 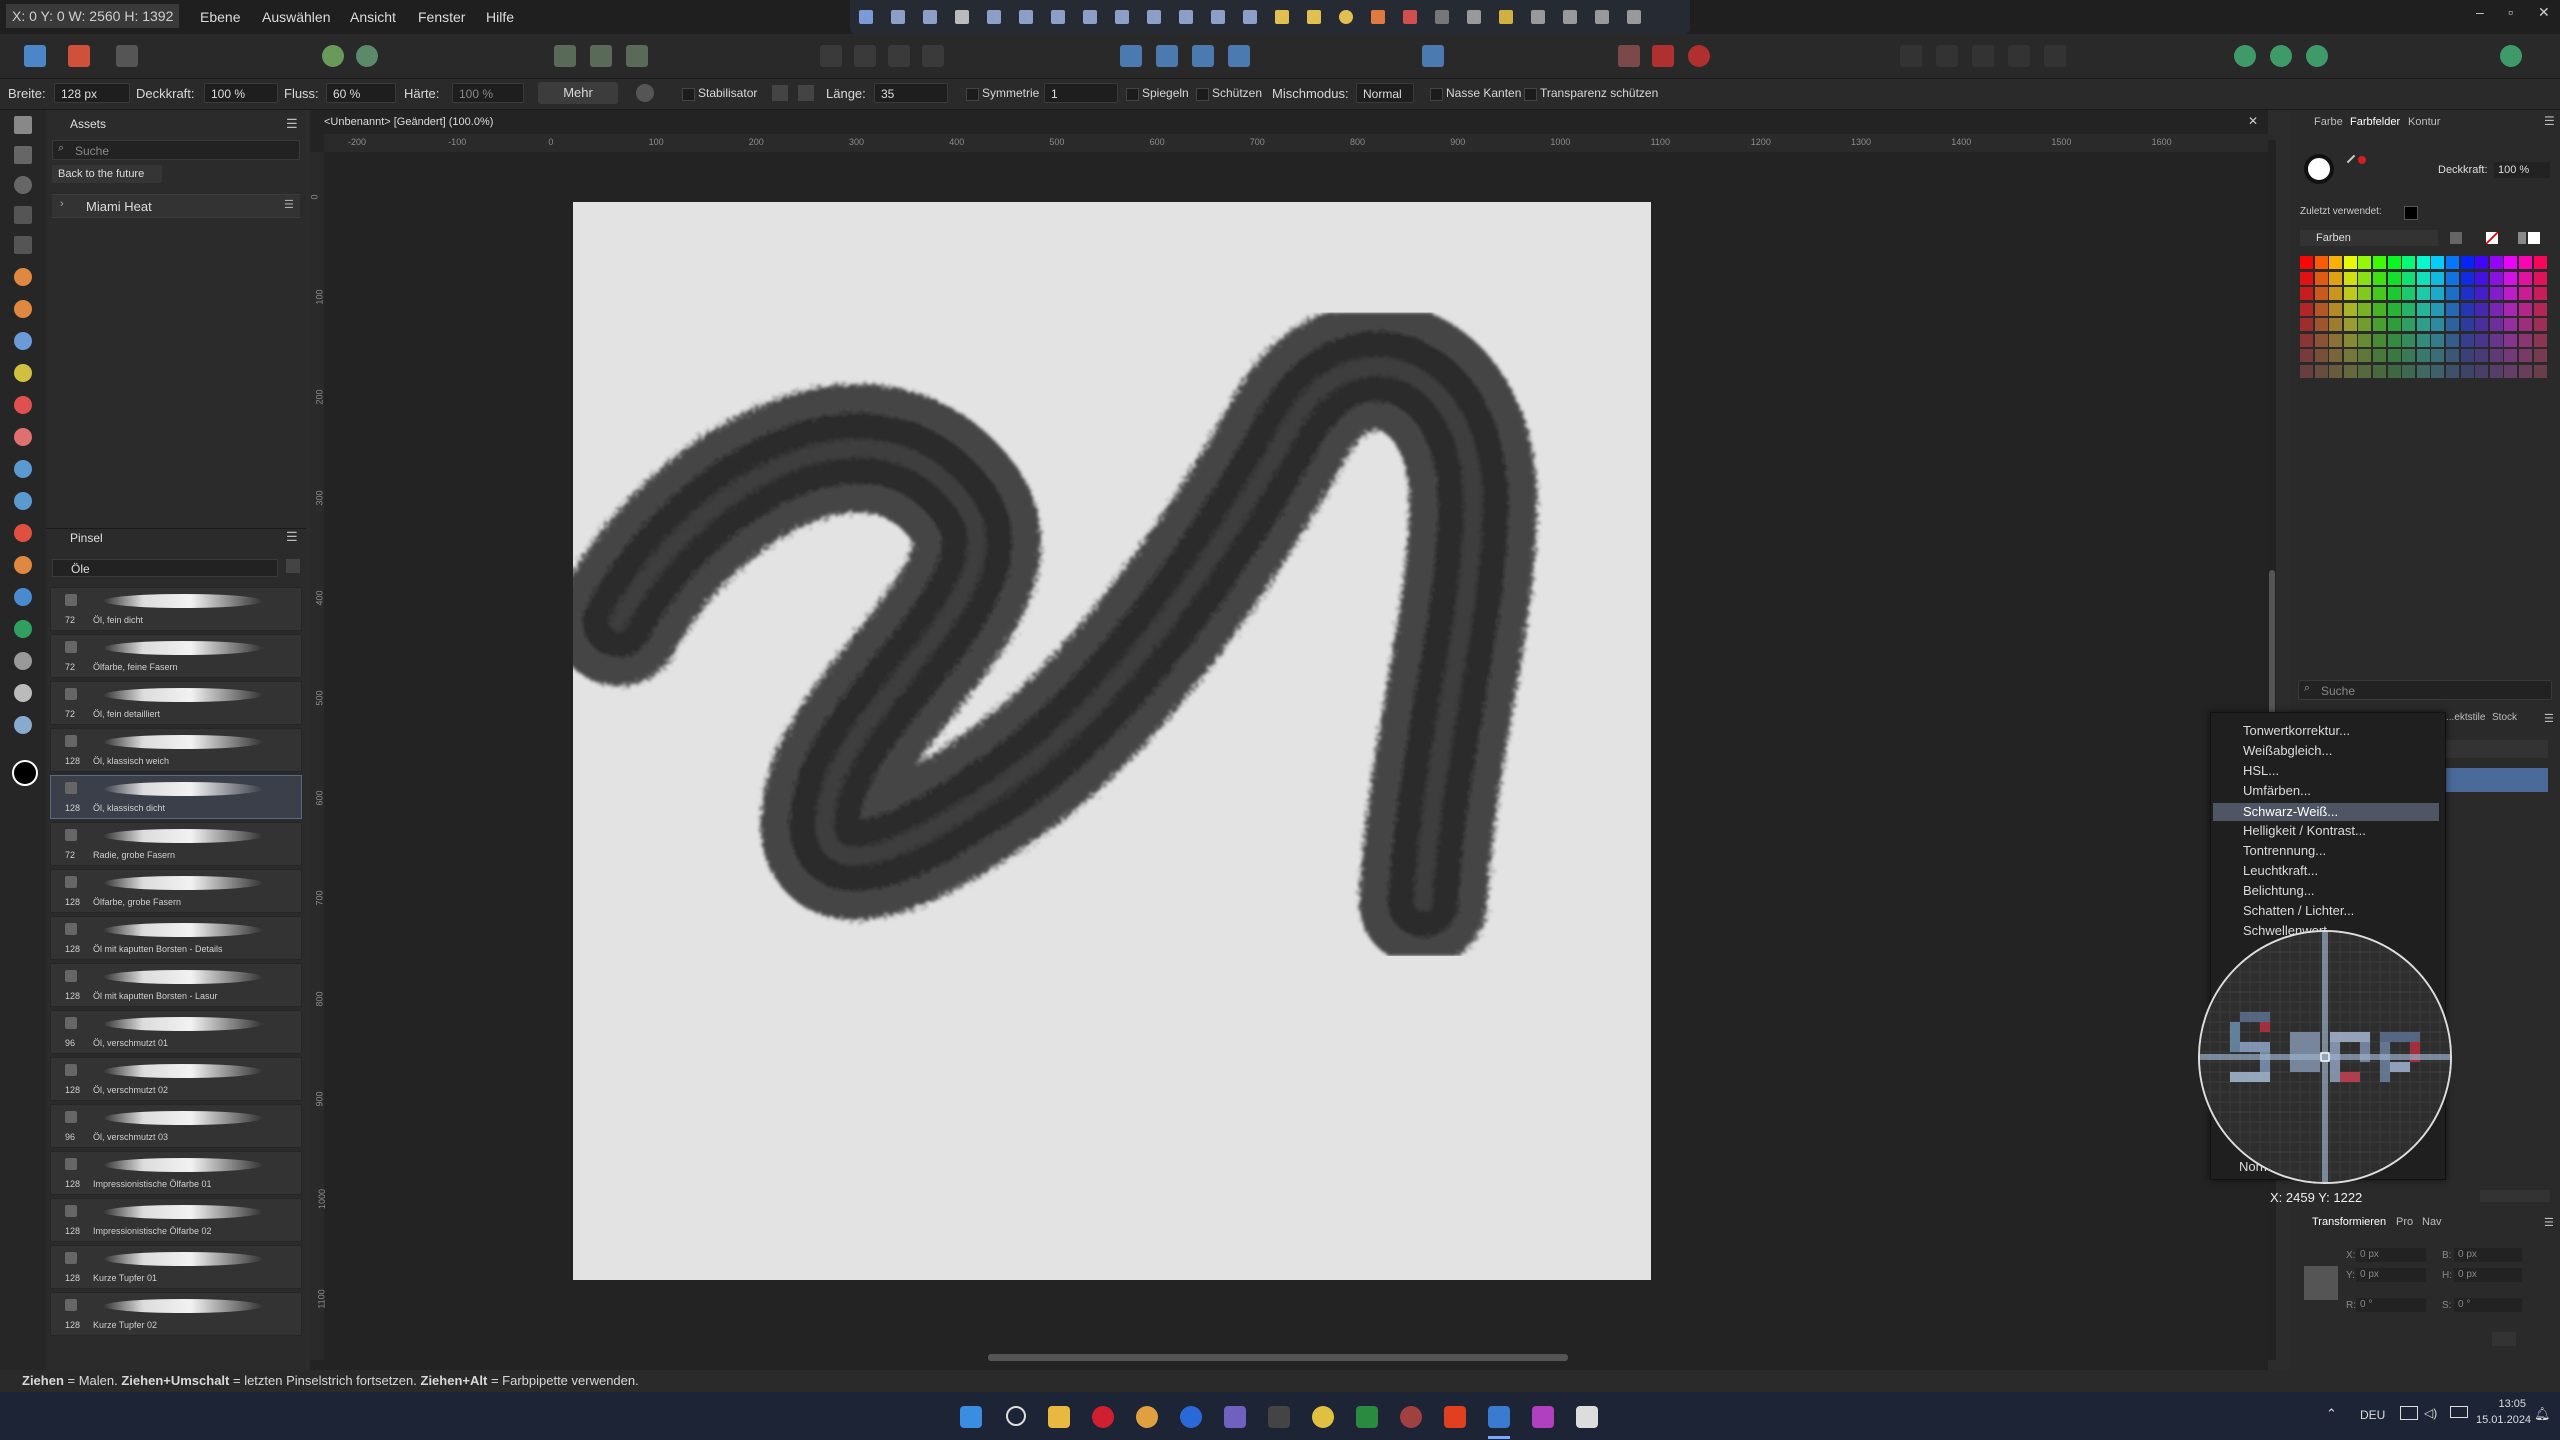 I want to click on vivaldi-icon, so click(x=1103, y=1417).